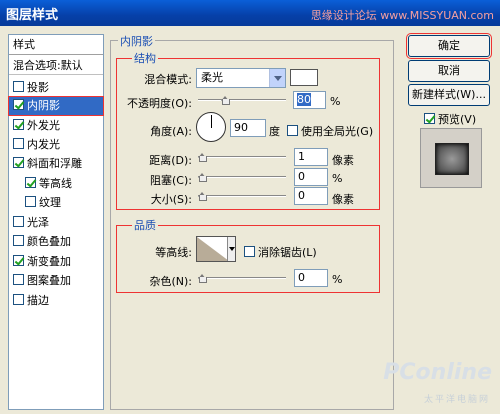 The width and height of the screenshot is (500, 414). What do you see at coordinates (311, 196) in the screenshot?
I see `size-input: 0` at bounding box center [311, 196].